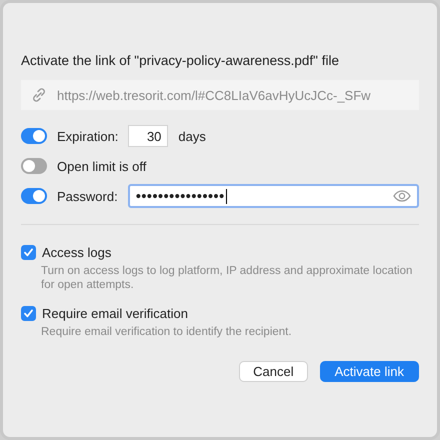  I want to click on option-label: Access logs, so click(77, 252).